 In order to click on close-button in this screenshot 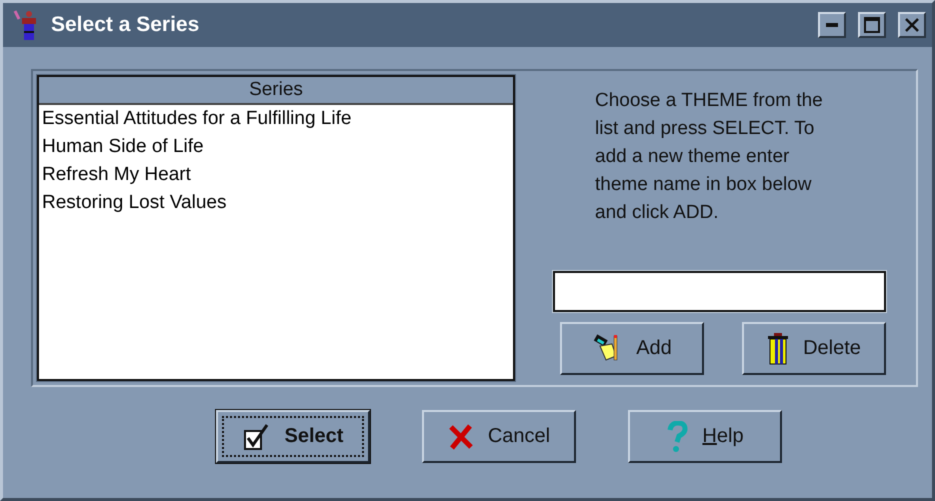, I will do `click(912, 25)`.